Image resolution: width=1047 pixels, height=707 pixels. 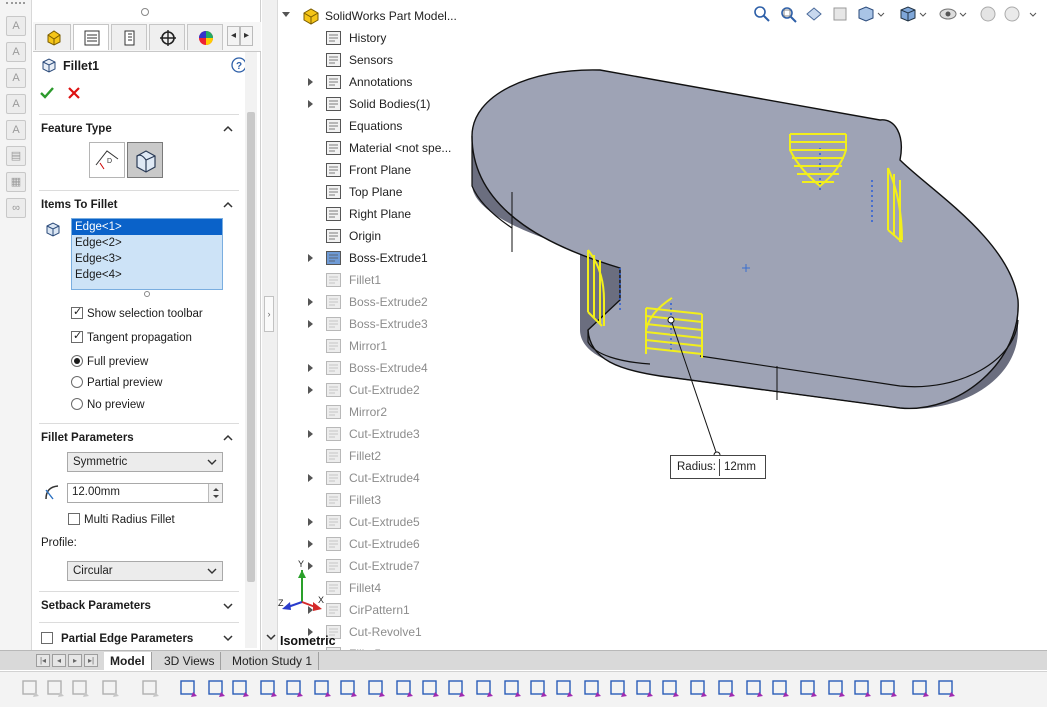 What do you see at coordinates (388, 280) in the screenshot?
I see `tree-item: Fillet1` at bounding box center [388, 280].